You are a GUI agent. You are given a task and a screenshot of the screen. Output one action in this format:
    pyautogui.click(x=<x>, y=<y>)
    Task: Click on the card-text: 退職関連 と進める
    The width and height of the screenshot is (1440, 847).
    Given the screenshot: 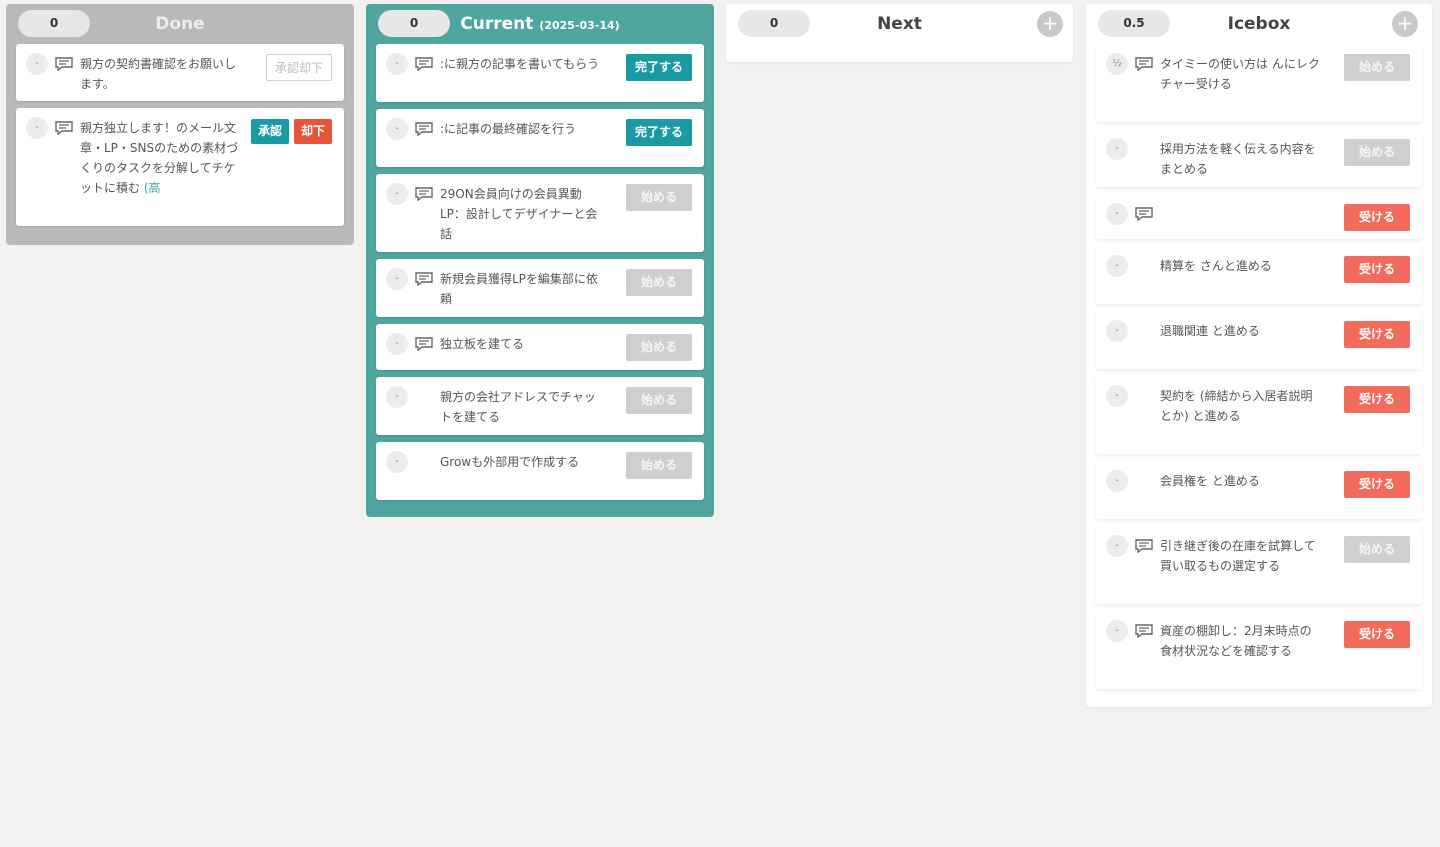 What is the action you would take?
    pyautogui.click(x=1210, y=331)
    